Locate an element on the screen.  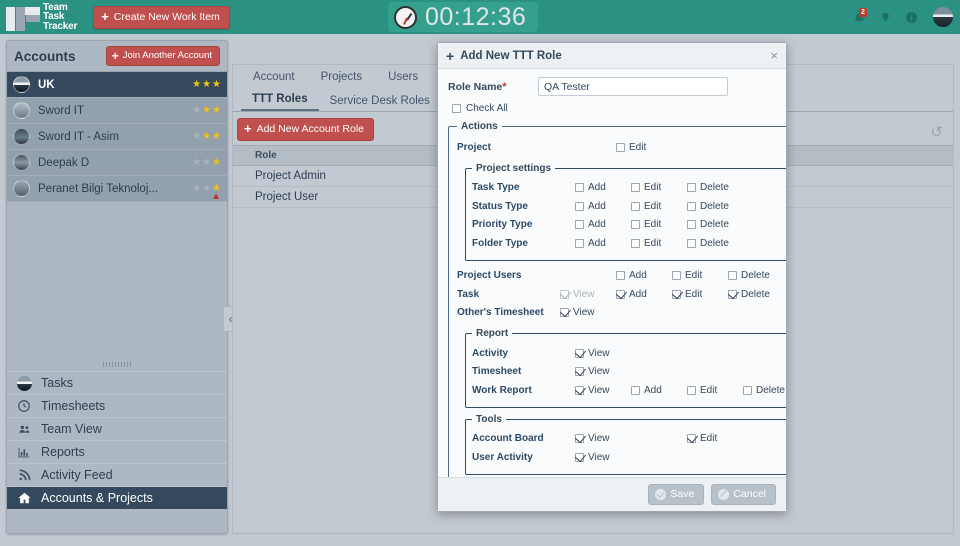
status-type-add-checkbox is located at coordinates (579, 206).